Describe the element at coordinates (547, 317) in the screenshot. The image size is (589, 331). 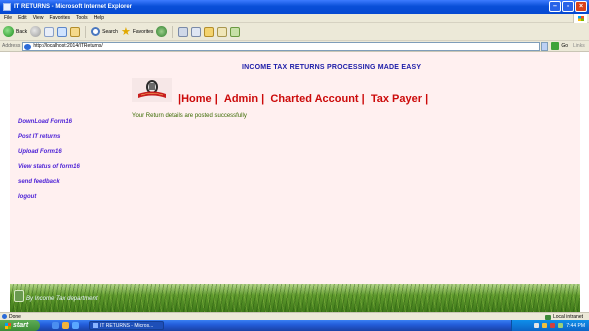
I see `local-intranet-icon` at that location.